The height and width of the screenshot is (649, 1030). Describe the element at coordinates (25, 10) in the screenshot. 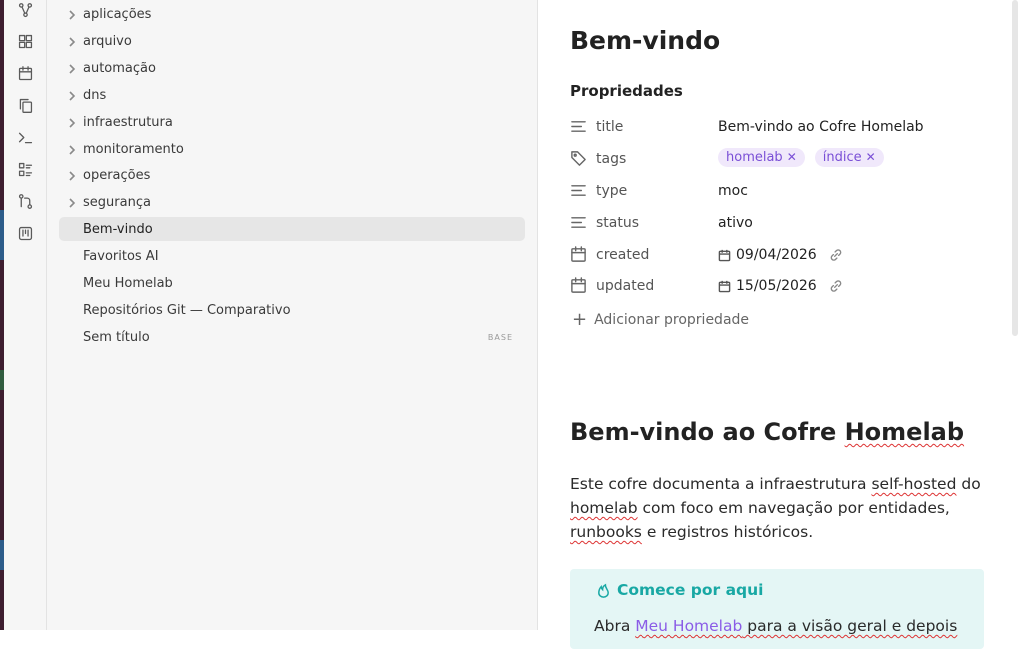

I see `graph-icon` at that location.